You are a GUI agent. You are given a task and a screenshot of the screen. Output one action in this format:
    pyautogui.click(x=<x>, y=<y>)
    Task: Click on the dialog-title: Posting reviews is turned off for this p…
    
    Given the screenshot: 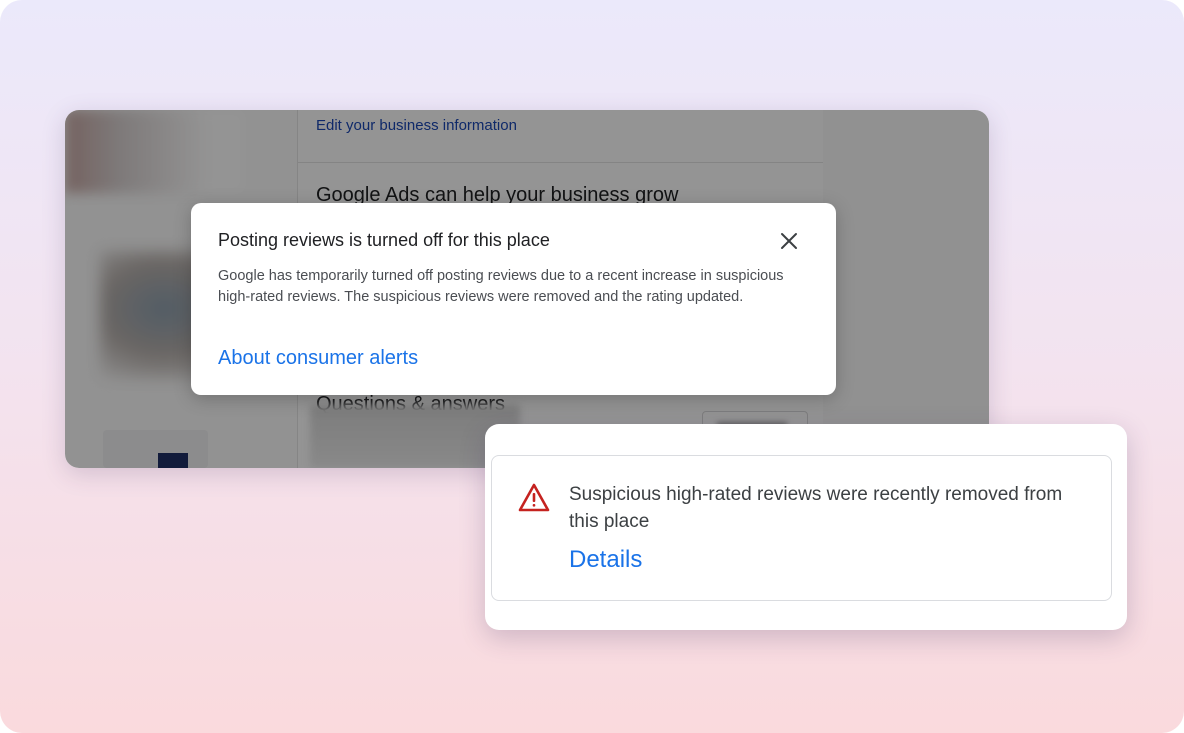 What is the action you would take?
    pyautogui.click(x=384, y=240)
    